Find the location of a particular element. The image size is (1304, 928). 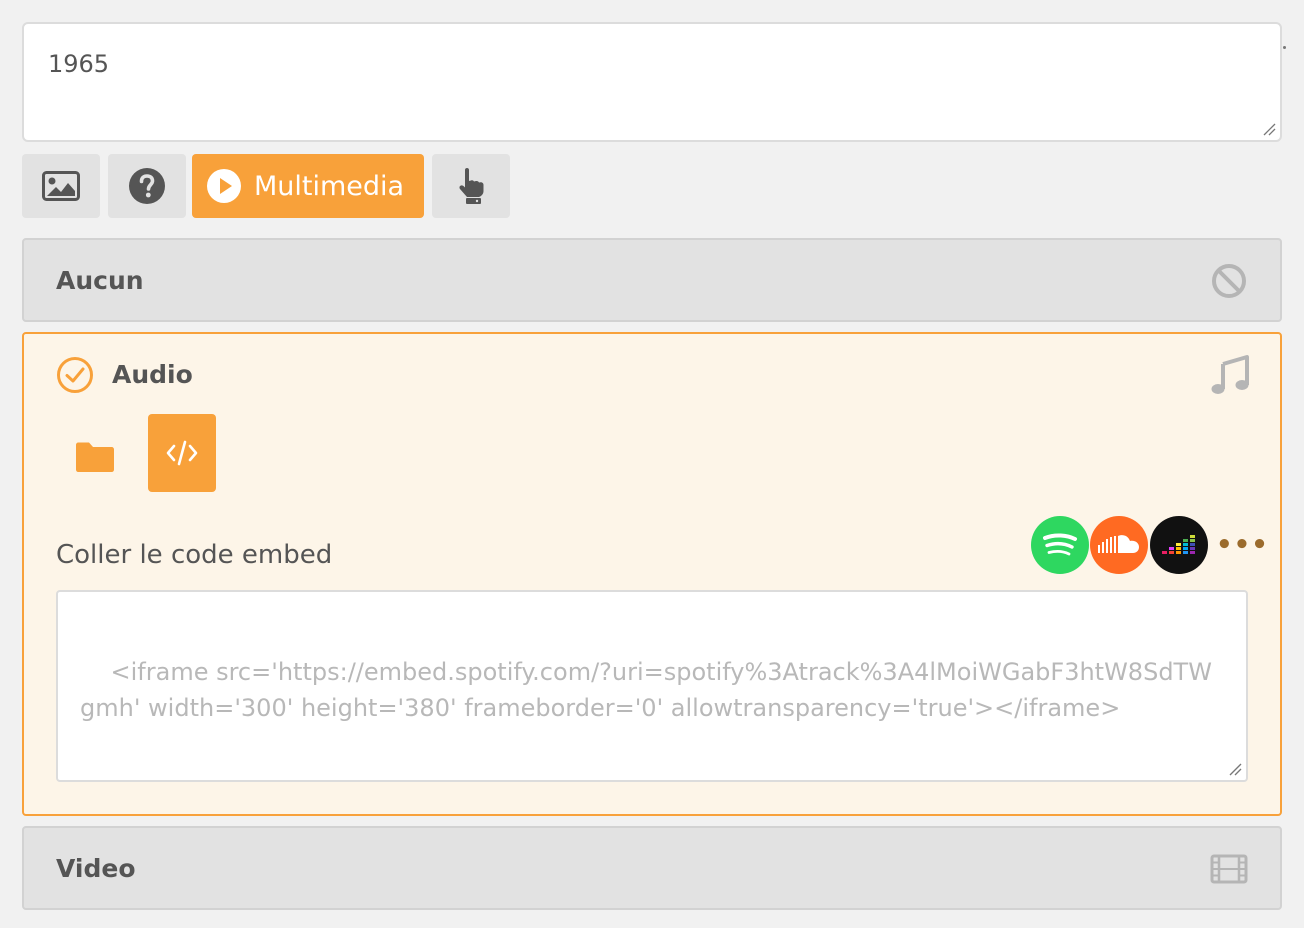

question-circle-icon is located at coordinates (147, 186).